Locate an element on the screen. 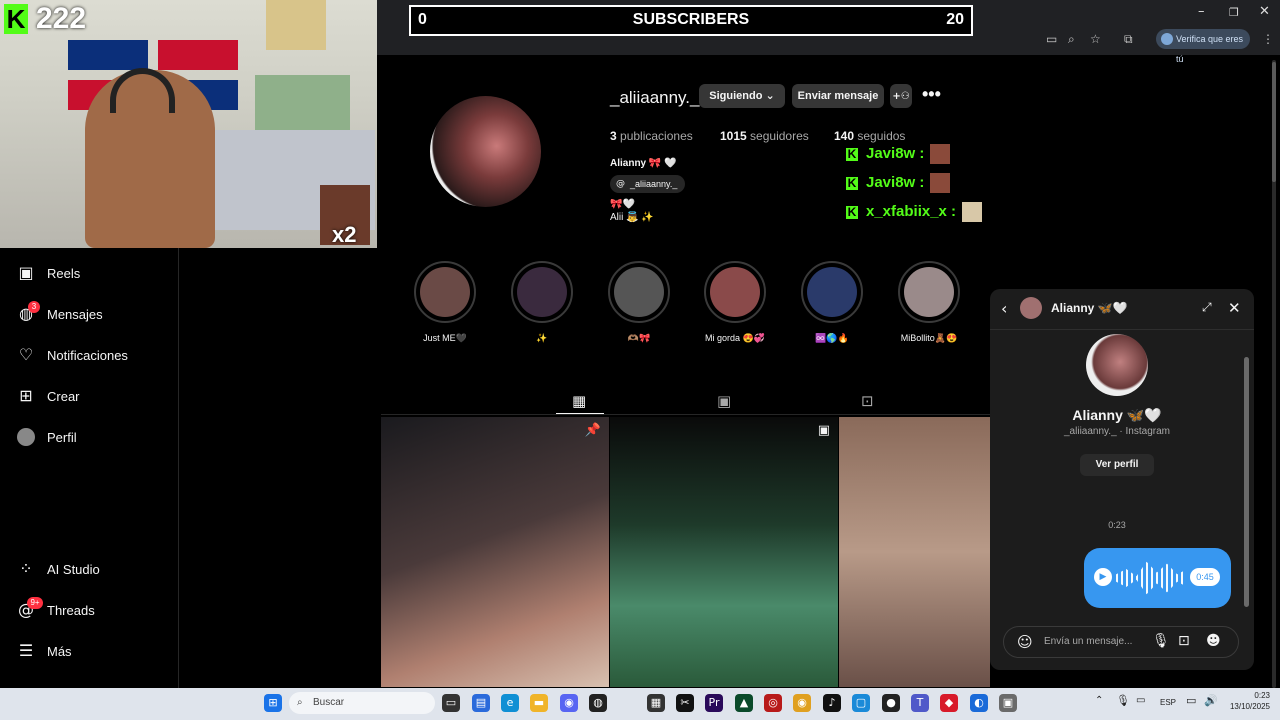 The width and height of the screenshot is (1280, 720). back-arrow-icon: ‹ is located at coordinates (1004, 308).